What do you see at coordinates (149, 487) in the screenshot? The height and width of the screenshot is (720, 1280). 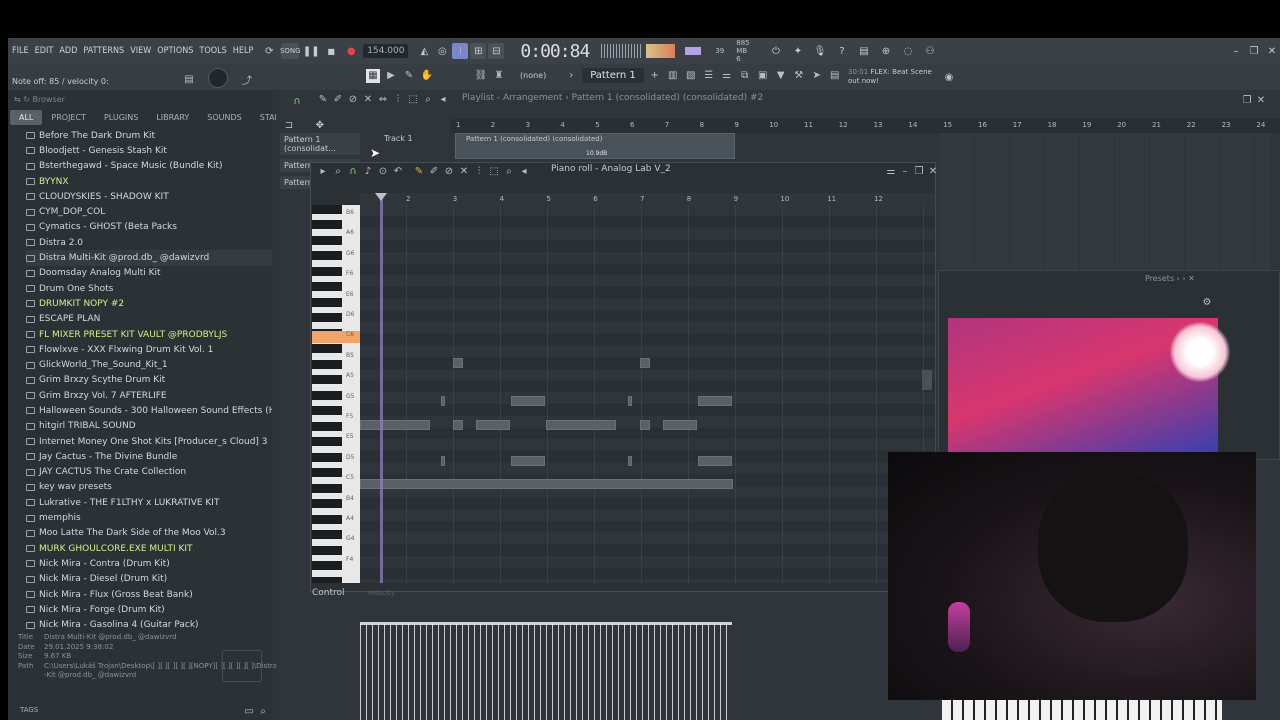 I see `folder-item: key wav presets` at bounding box center [149, 487].